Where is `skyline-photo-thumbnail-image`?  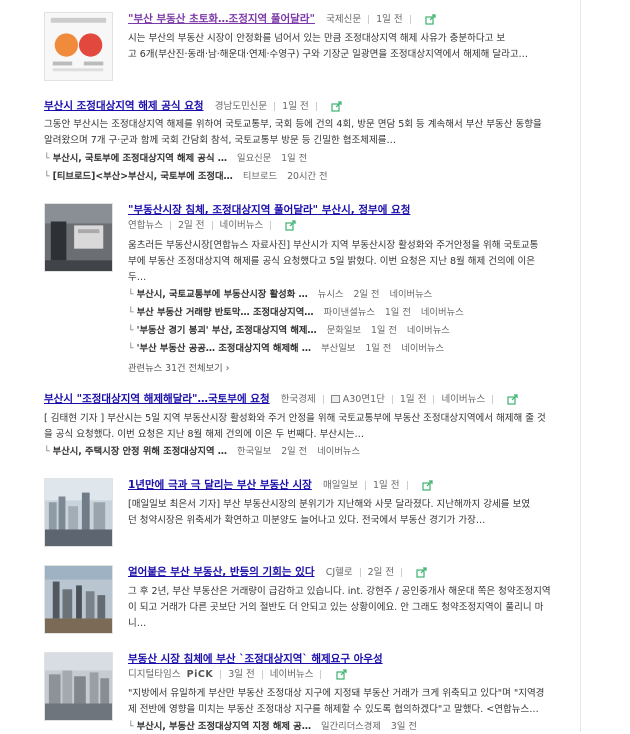 skyline-photo-thumbnail-image is located at coordinates (78, 599).